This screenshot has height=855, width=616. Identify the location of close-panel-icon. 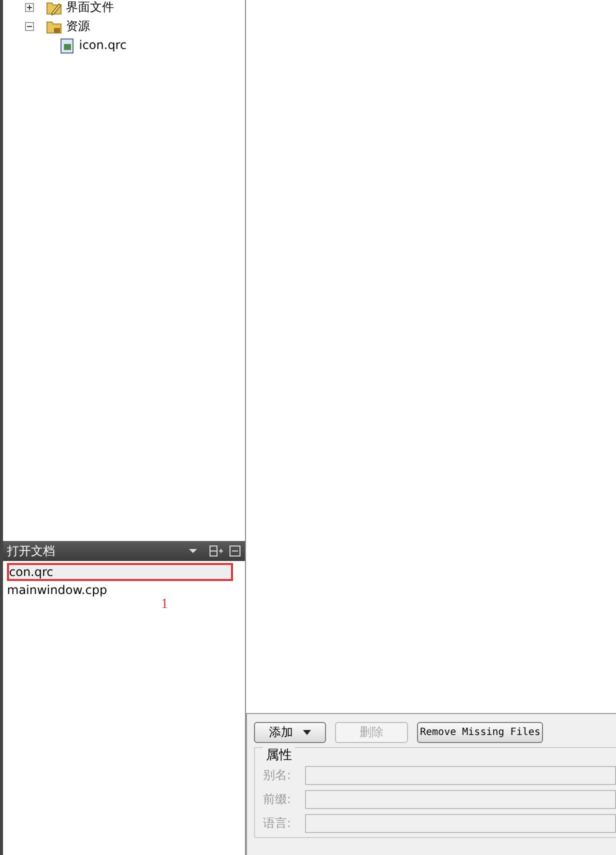
(235, 551).